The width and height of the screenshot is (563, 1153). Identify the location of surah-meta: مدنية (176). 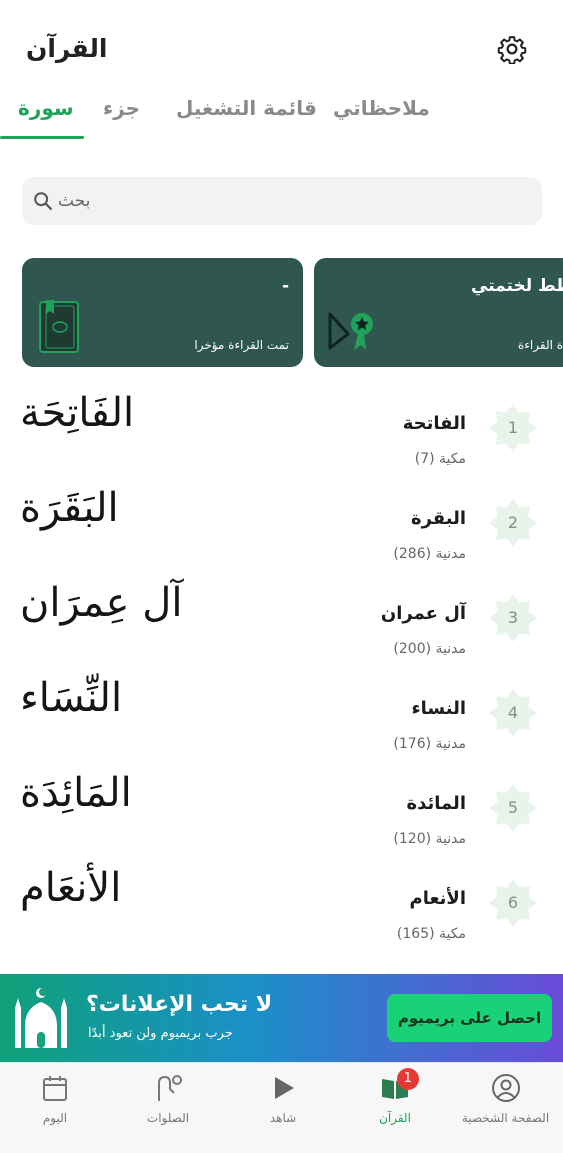
(429, 744).